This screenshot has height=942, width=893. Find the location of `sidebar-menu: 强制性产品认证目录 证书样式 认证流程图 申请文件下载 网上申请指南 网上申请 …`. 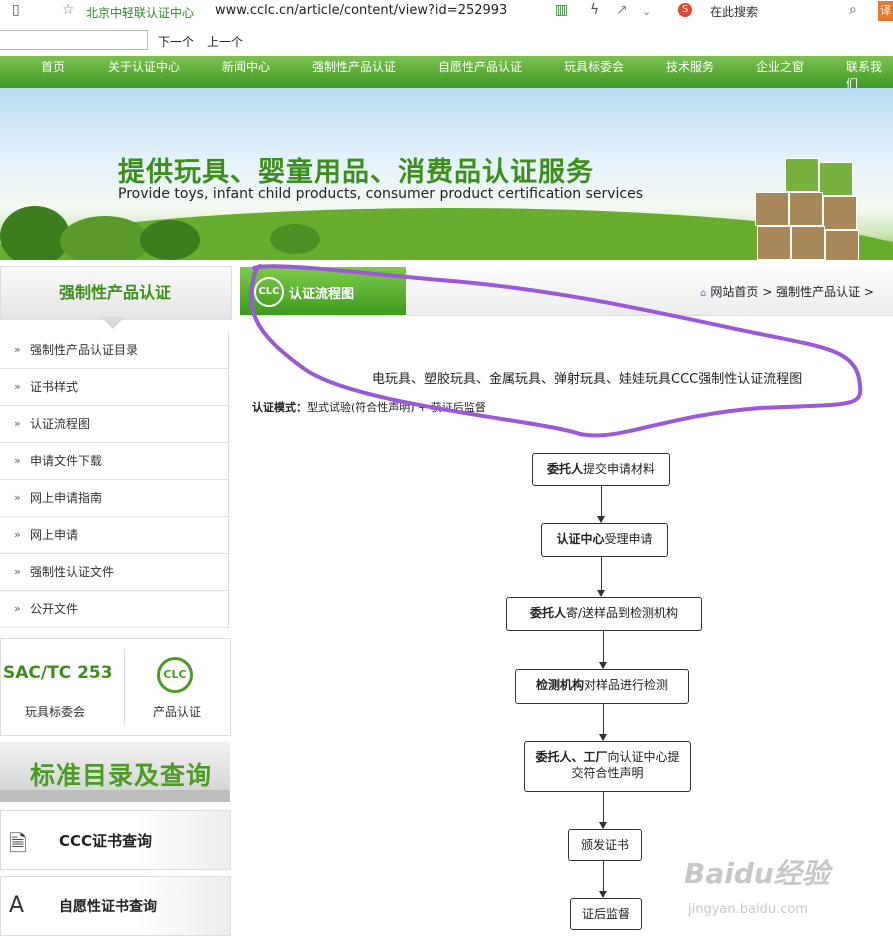

sidebar-menu: 强制性产品认证目录 证书样式 认证流程图 申请文件下载 网上申请指南 网上申请 … is located at coordinates (114, 480).